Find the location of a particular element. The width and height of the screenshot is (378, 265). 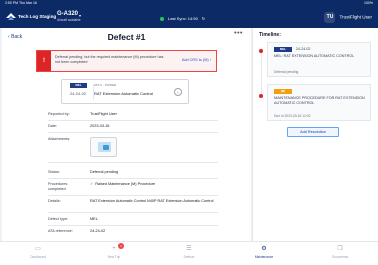

category-badge: MEL is located at coordinates (78, 85).